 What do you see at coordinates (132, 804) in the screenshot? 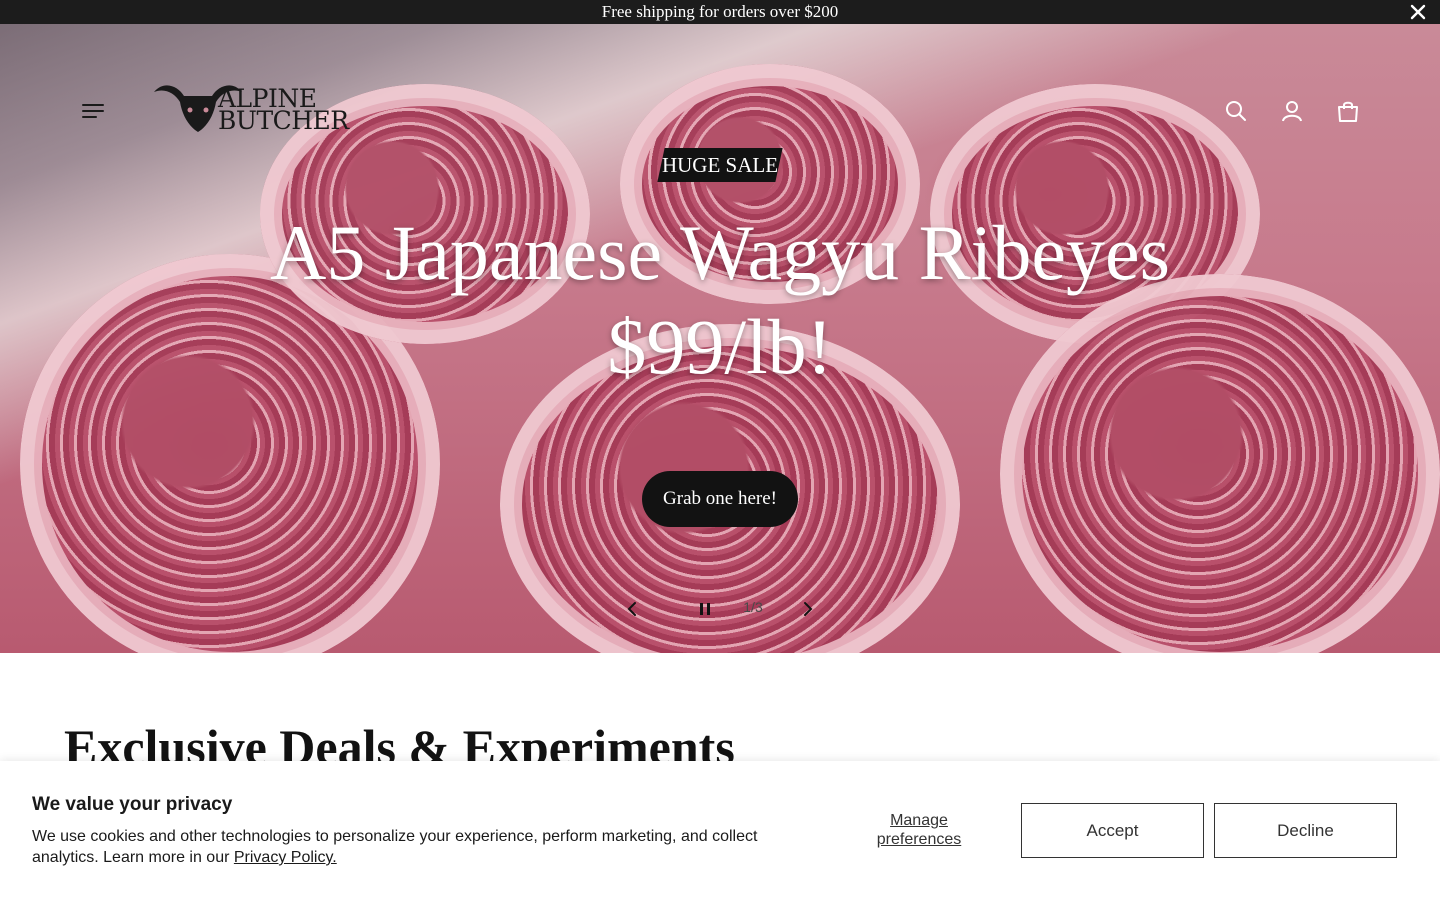
I see `cookie-title: We value your privacy` at bounding box center [132, 804].